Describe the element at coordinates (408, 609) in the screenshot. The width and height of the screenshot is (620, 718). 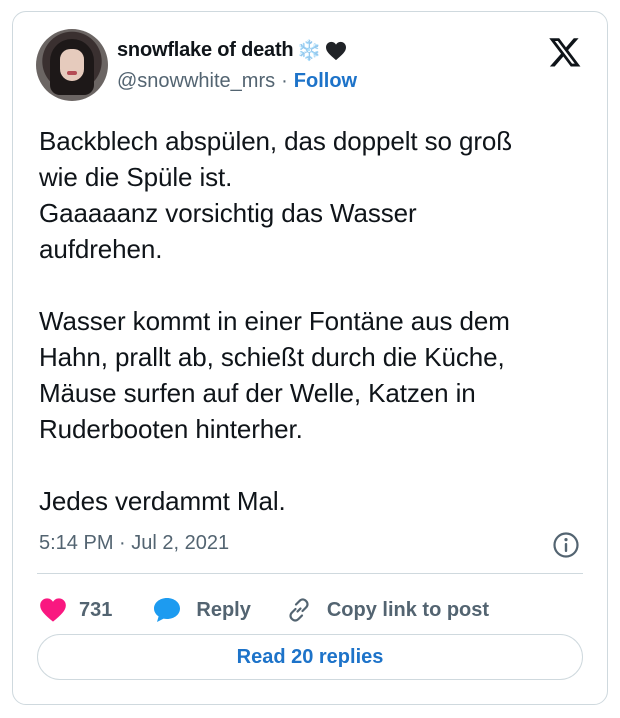
I see `copy-link-label: Copy link to post` at that location.